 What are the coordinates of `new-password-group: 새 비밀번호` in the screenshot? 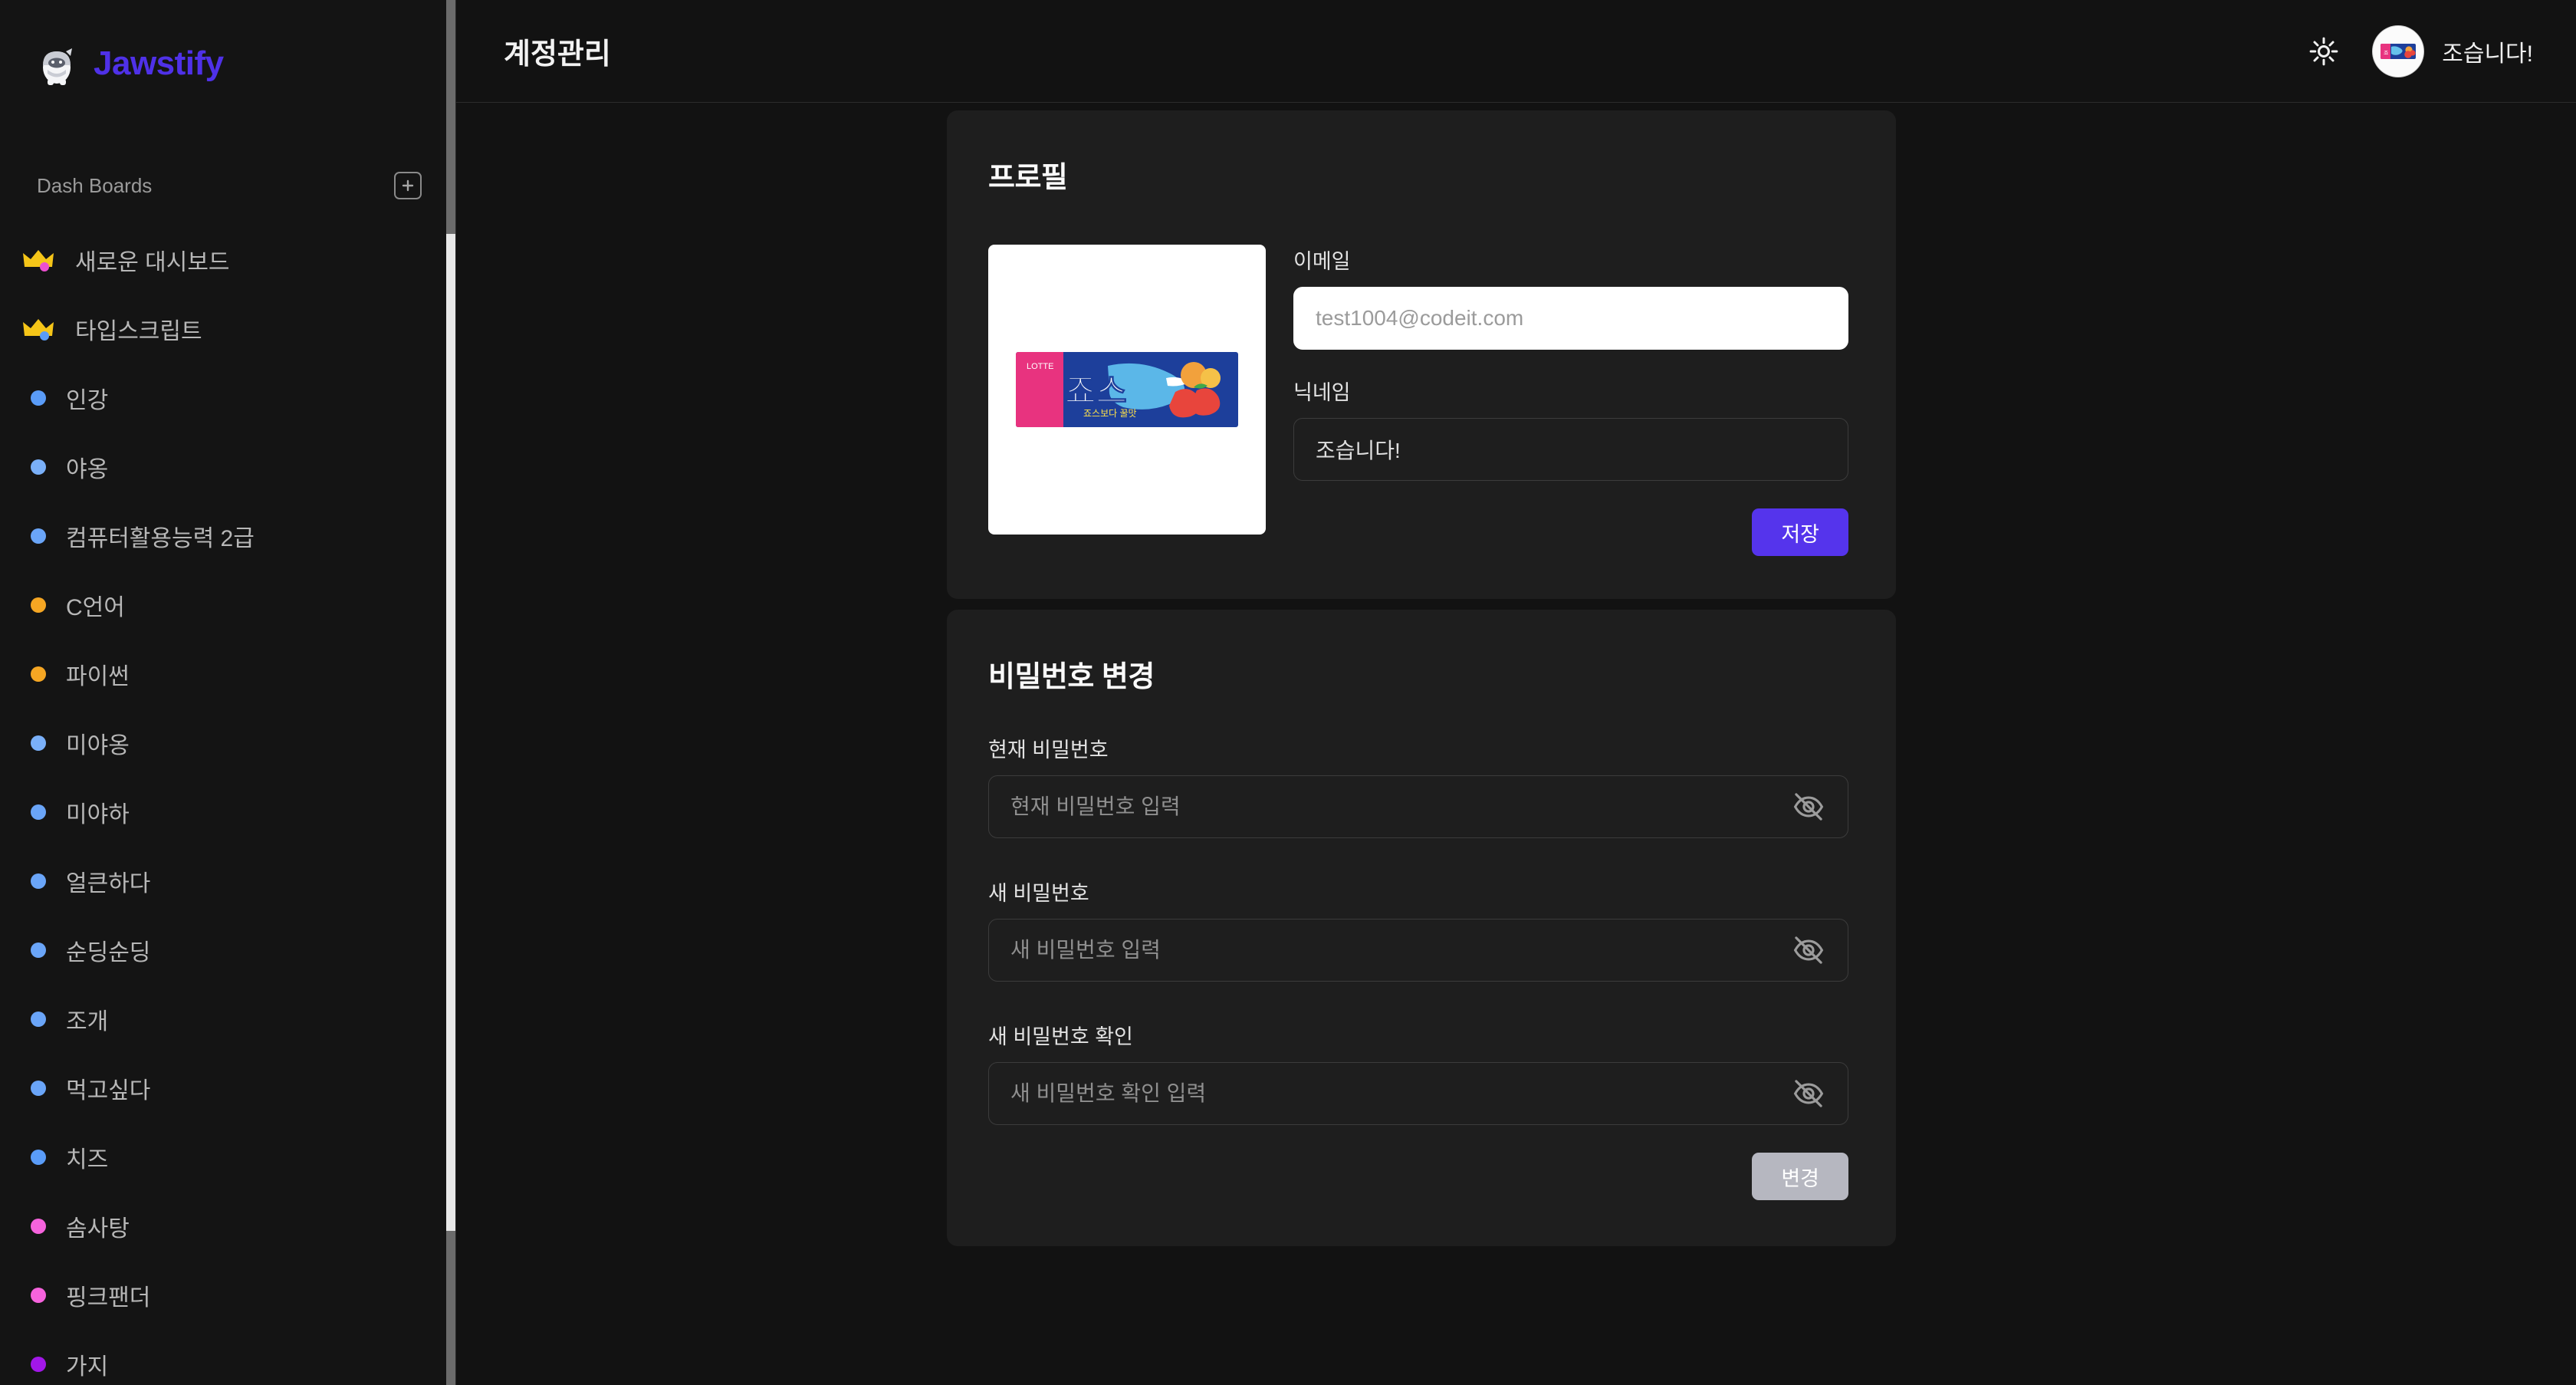 It's located at (1418, 929).